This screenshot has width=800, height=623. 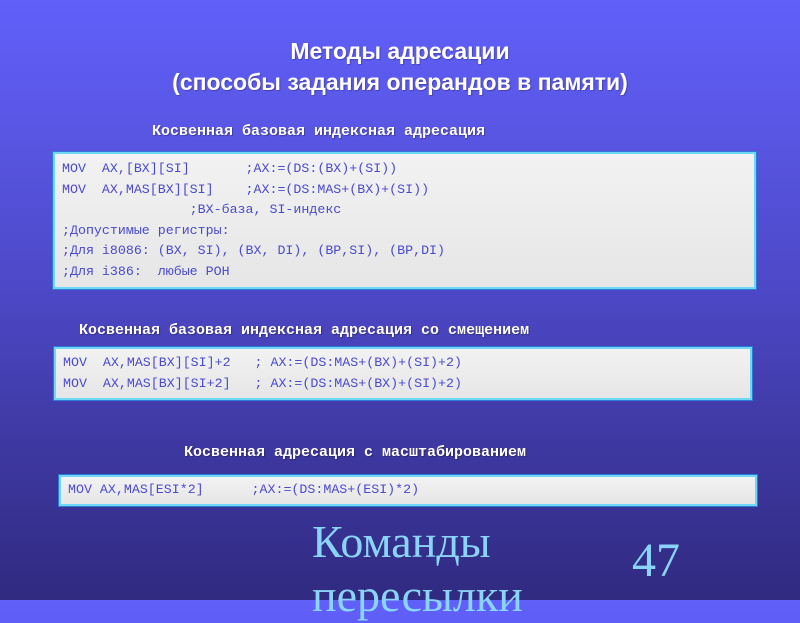 I want to click on slide-title-line-1: Методы адресации, so click(x=400, y=51).